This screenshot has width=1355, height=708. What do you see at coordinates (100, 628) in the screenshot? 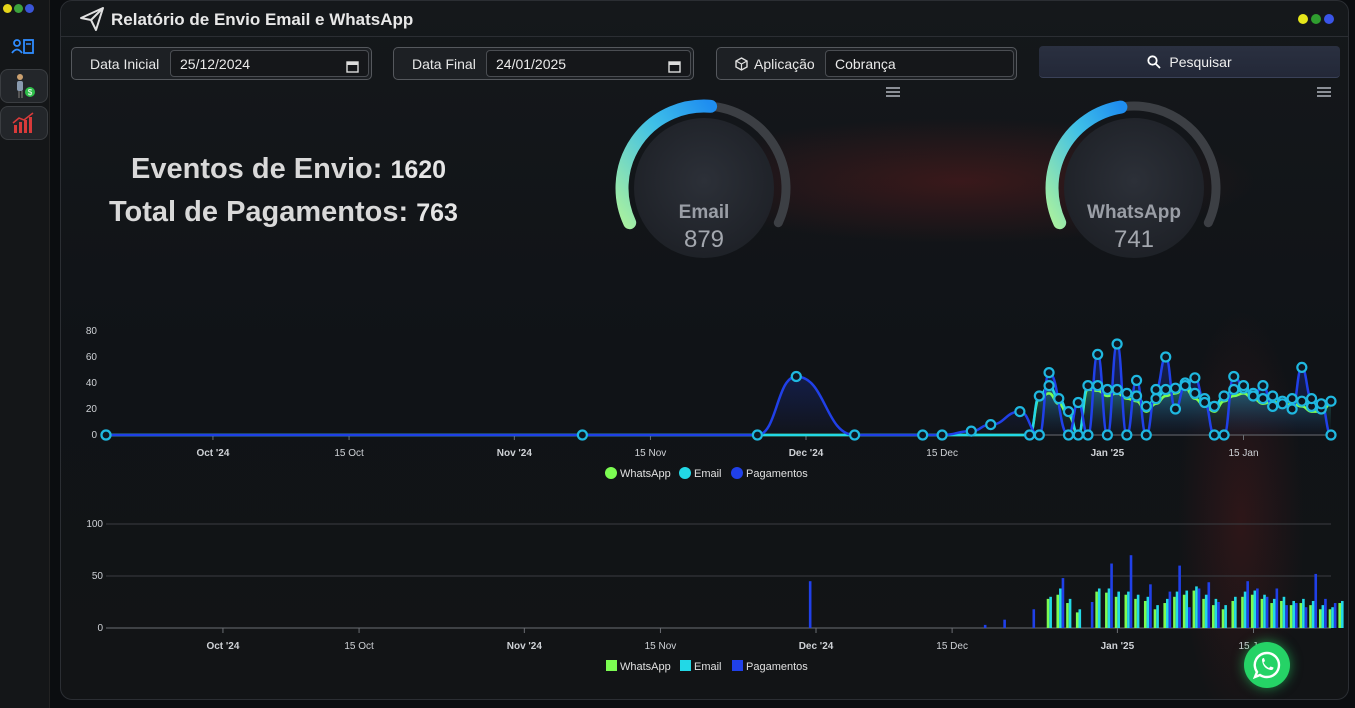
I see `bar-y-tick: 0` at bounding box center [100, 628].